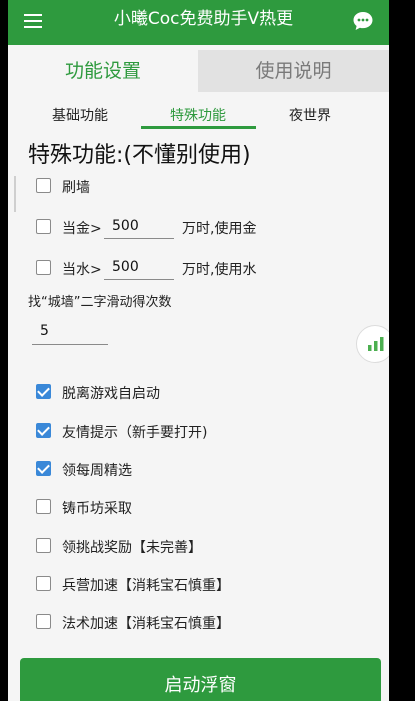 The width and height of the screenshot is (415, 701). Describe the element at coordinates (146, 586) in the screenshot. I see `barracks-boost-label: 兵营加速【消耗宝石慎重】` at that location.